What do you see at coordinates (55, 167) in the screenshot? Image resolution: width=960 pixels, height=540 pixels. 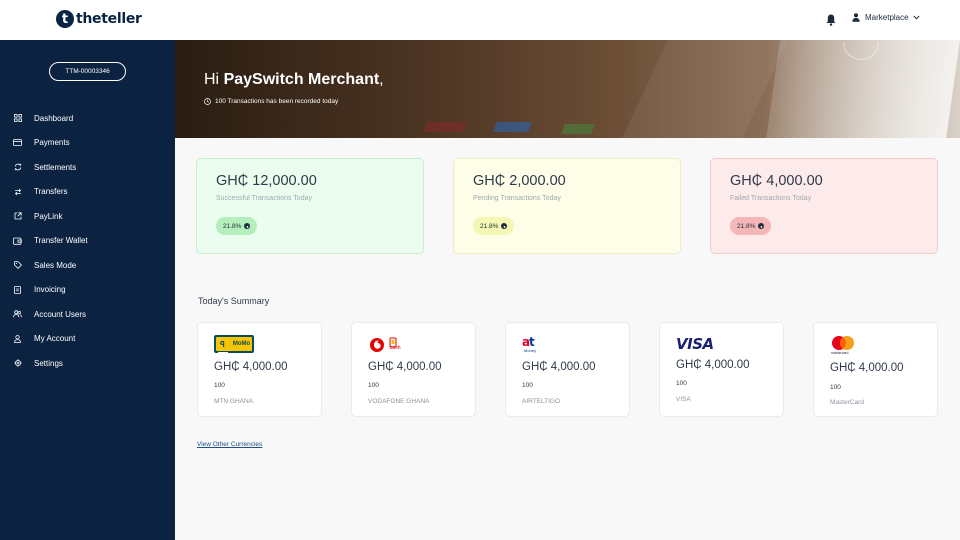 I see `sidebar-item-label: Settlements` at bounding box center [55, 167].